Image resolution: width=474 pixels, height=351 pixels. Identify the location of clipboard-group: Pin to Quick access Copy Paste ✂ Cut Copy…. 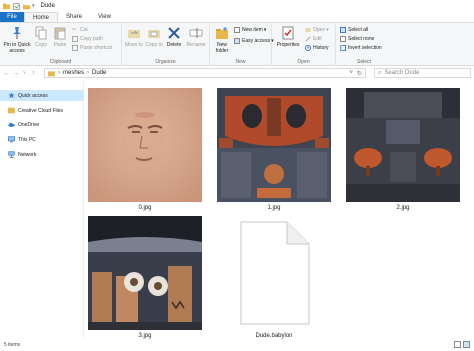
(61, 44).